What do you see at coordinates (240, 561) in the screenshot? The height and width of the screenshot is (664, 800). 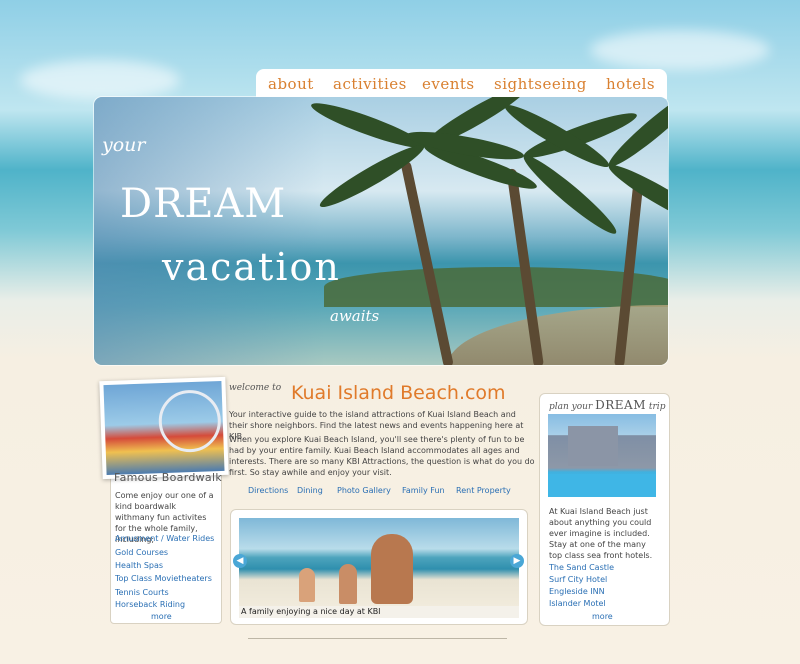 I see `arrow-left-icon: ◀` at bounding box center [240, 561].